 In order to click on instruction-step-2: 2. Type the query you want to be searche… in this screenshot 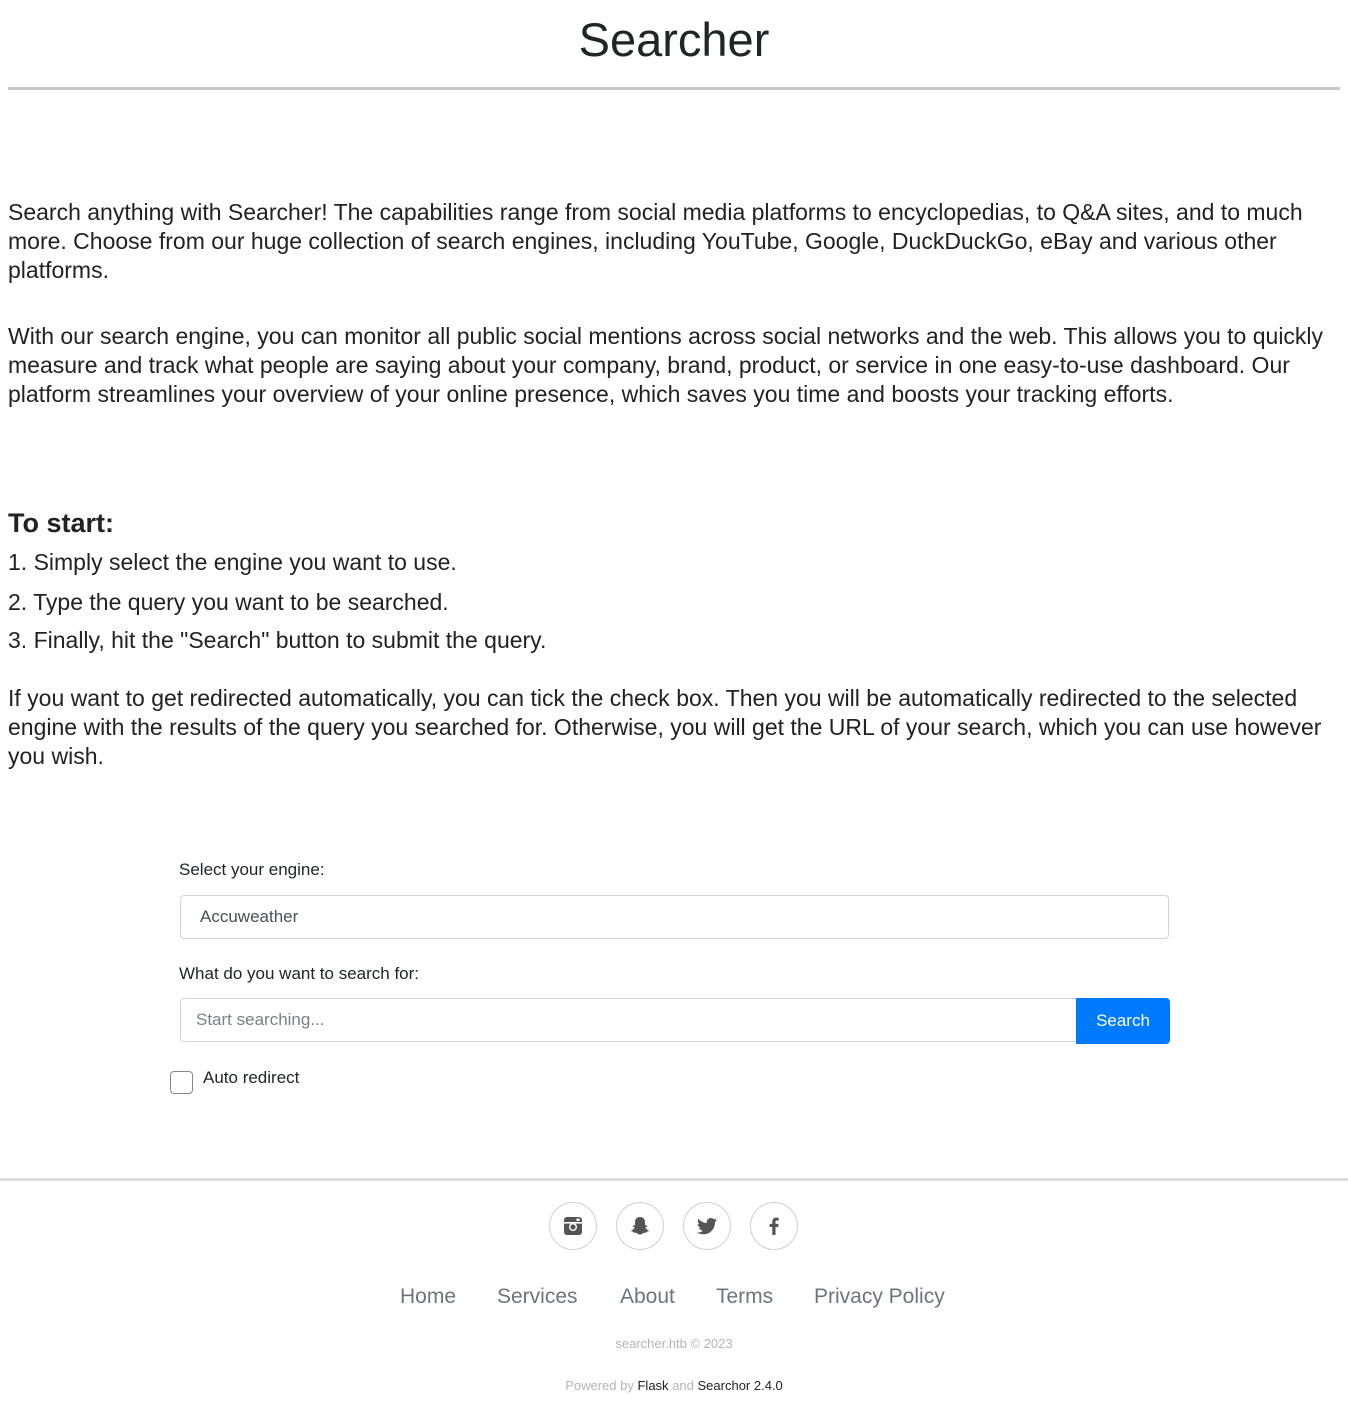, I will do `click(228, 602)`.